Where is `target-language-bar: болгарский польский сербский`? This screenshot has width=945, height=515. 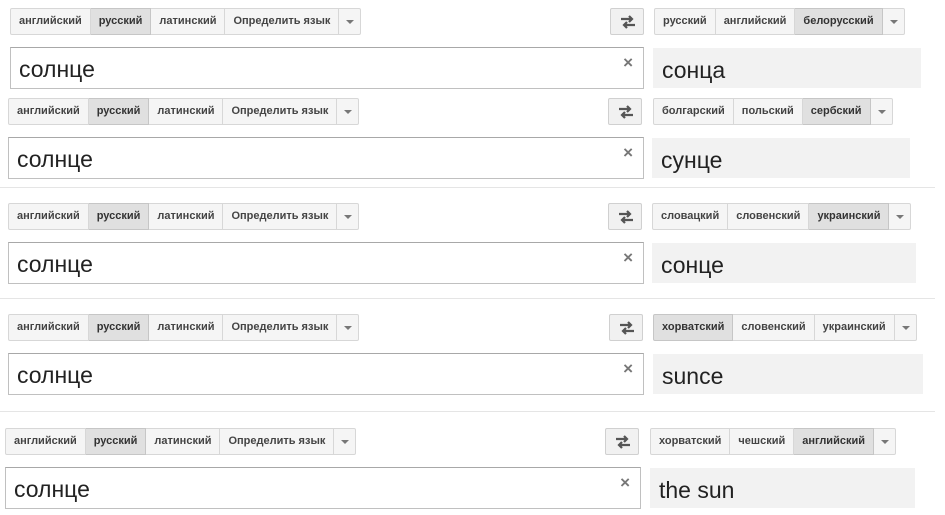 target-language-bar: болгарский польский сербский is located at coordinates (773, 111).